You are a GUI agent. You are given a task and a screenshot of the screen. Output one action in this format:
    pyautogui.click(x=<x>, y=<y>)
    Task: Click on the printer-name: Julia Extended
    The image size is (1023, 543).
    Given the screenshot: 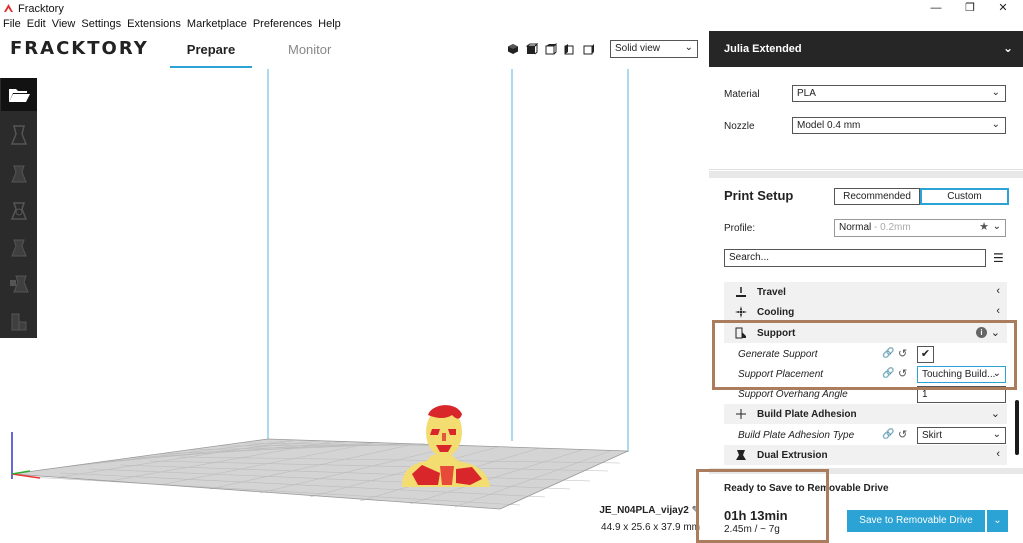 What is the action you would take?
    pyautogui.click(x=763, y=49)
    